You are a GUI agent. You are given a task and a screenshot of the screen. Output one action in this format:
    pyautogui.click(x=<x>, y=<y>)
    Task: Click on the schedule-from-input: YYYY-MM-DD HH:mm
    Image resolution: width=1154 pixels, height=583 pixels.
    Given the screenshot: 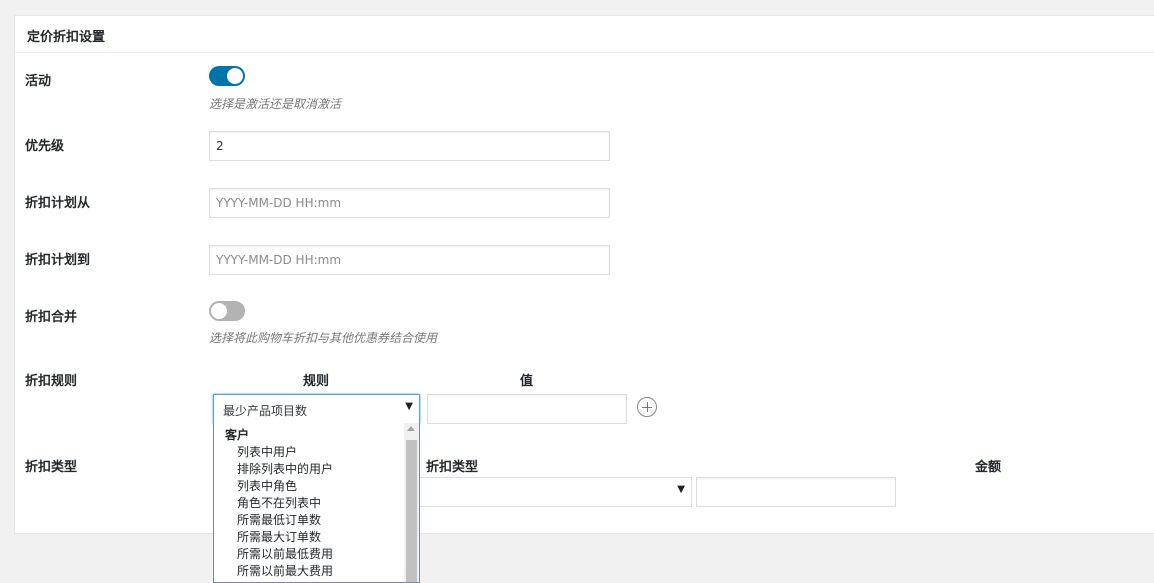 What is the action you would take?
    pyautogui.click(x=409, y=203)
    